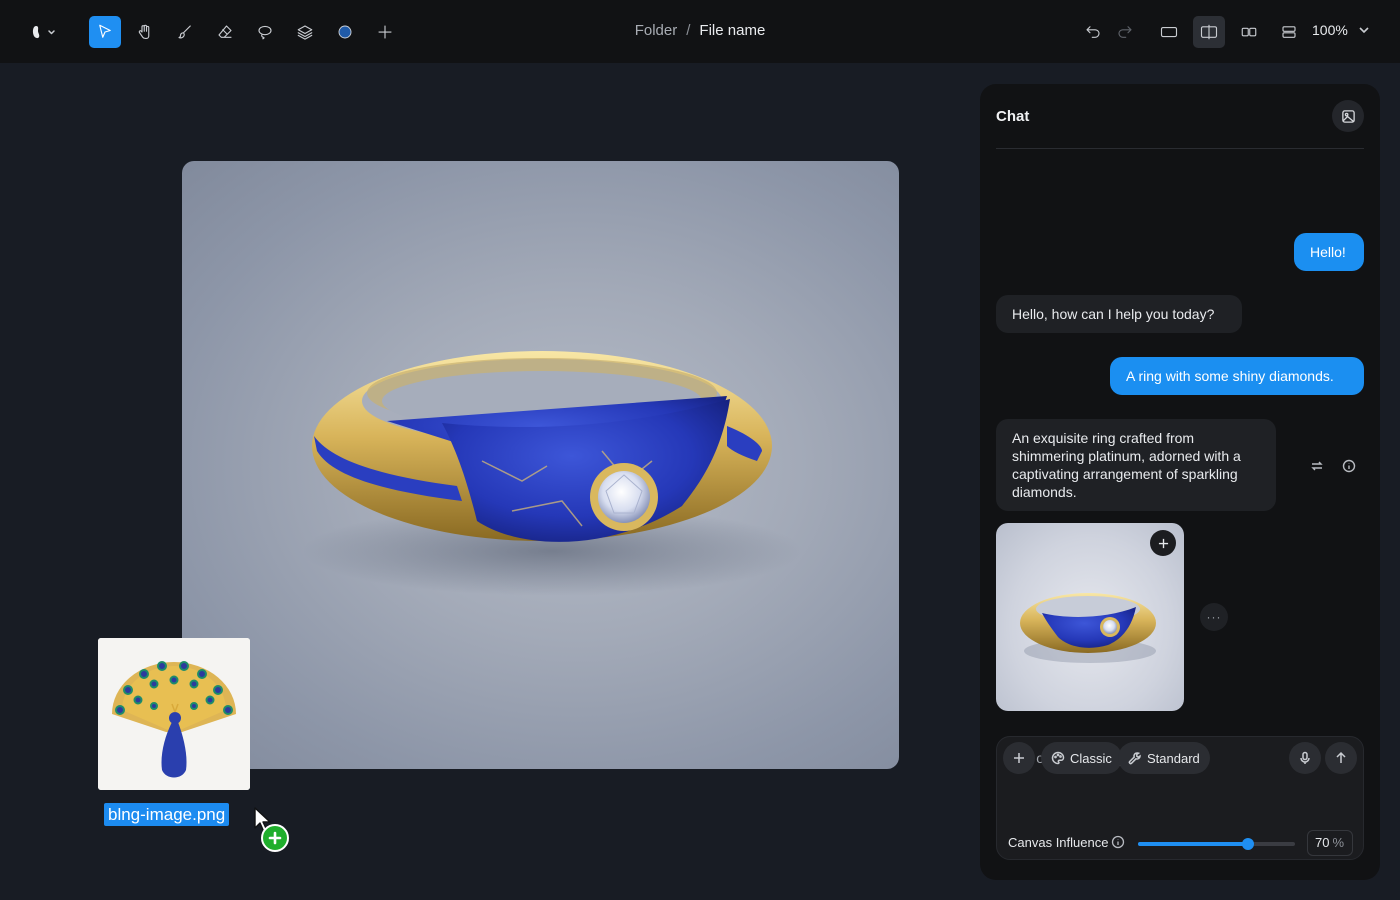 This screenshot has width=1400, height=900. I want to click on add-tool-button, so click(385, 32).